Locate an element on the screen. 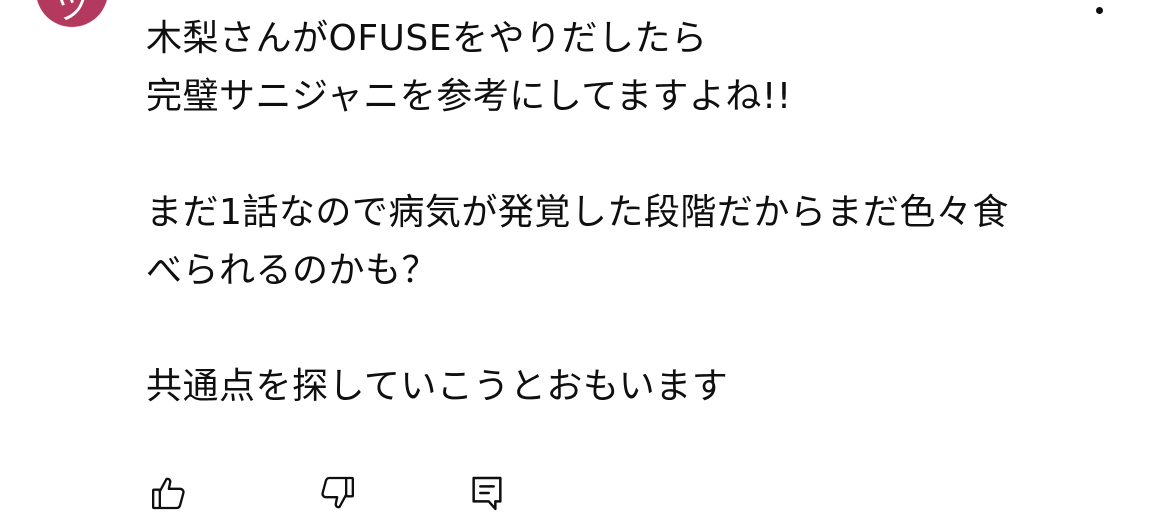 This screenshot has width=1170, height=519. comment-line: 完璧サニジャニを参考にしてますよね!! is located at coordinates (469, 96).